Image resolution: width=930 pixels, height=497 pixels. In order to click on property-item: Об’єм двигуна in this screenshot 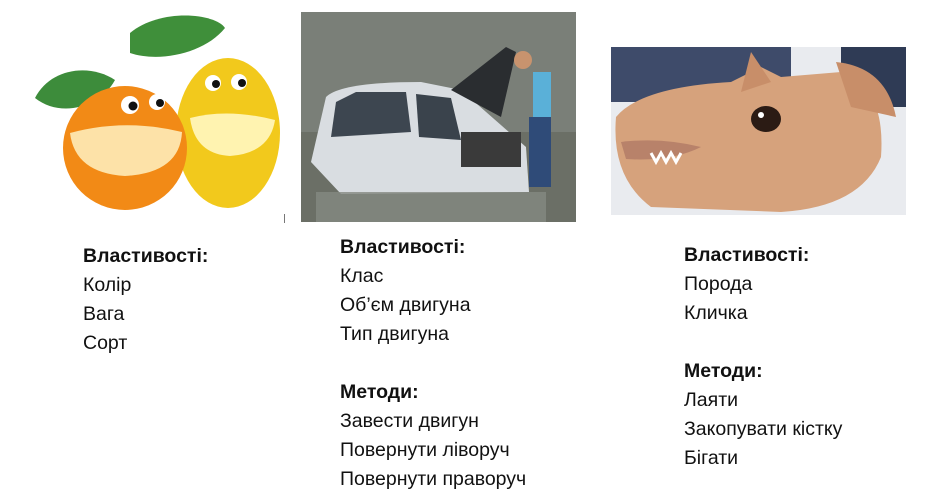, I will do `click(405, 305)`.